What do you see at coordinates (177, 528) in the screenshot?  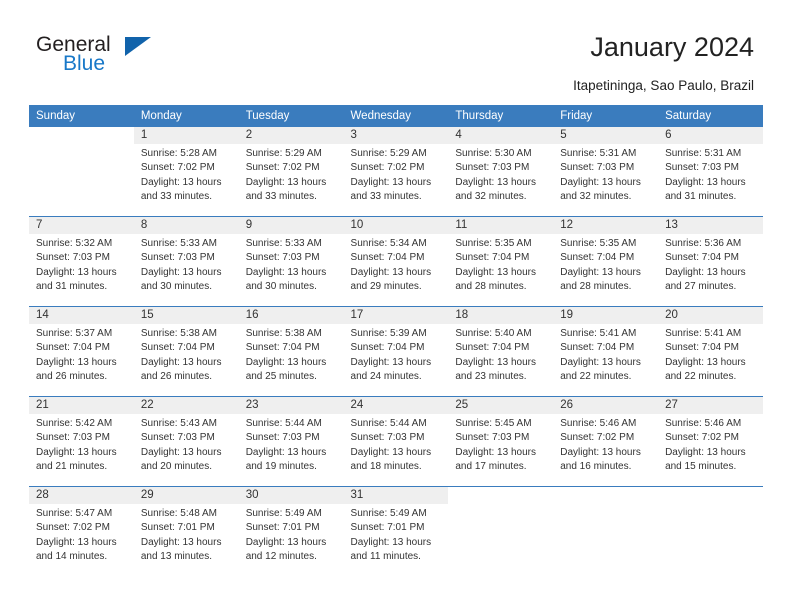 I see `sunset-text: Sunset: 7:01 PM` at bounding box center [177, 528].